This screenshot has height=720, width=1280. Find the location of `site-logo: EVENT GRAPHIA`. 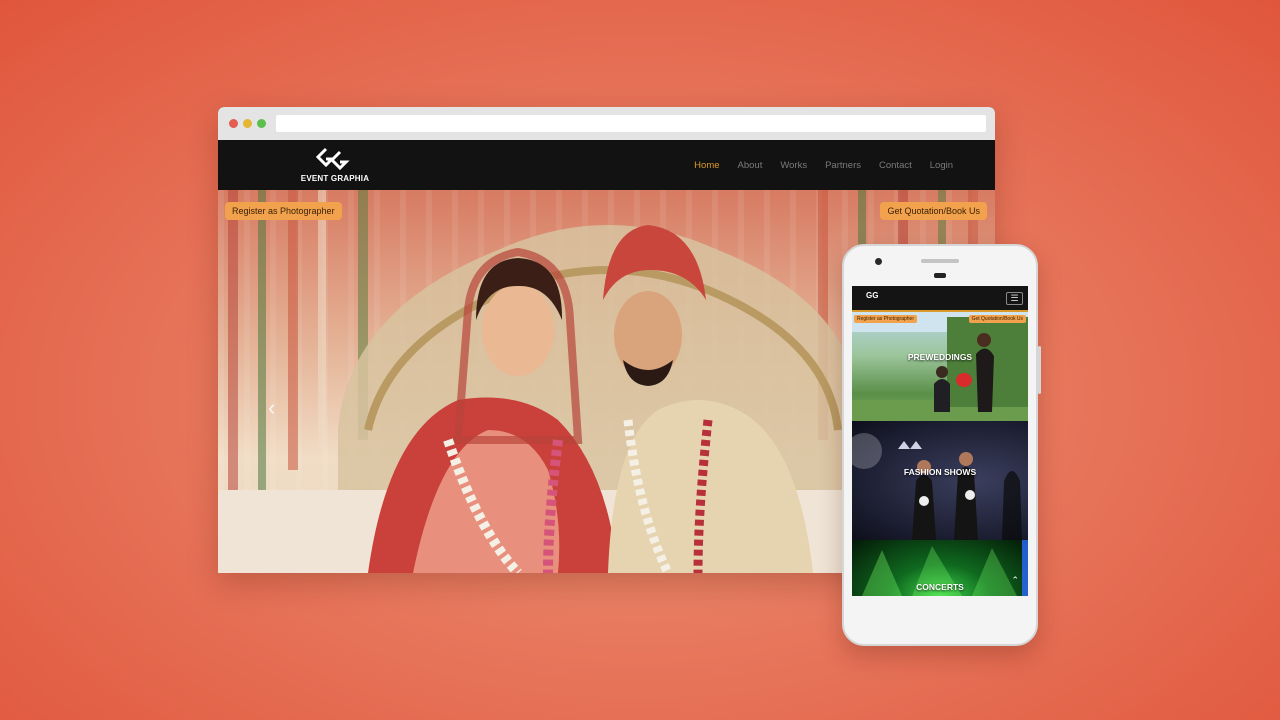

site-logo: EVENT GRAPHIA is located at coordinates (335, 166).